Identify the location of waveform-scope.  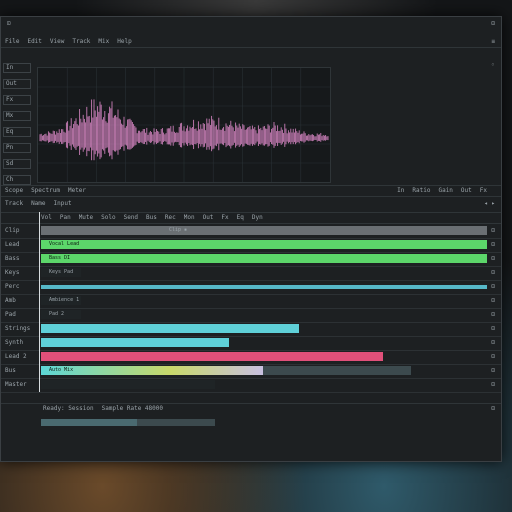
(184, 125).